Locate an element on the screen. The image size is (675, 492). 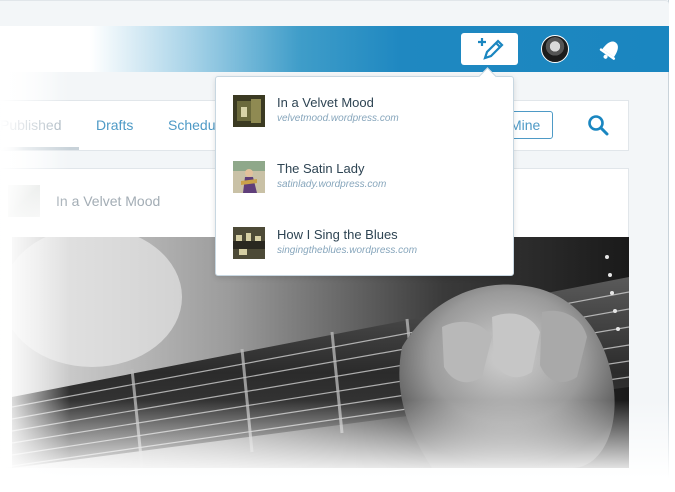
site-url: singingtheblues.wordpress.com is located at coordinates (347, 250).